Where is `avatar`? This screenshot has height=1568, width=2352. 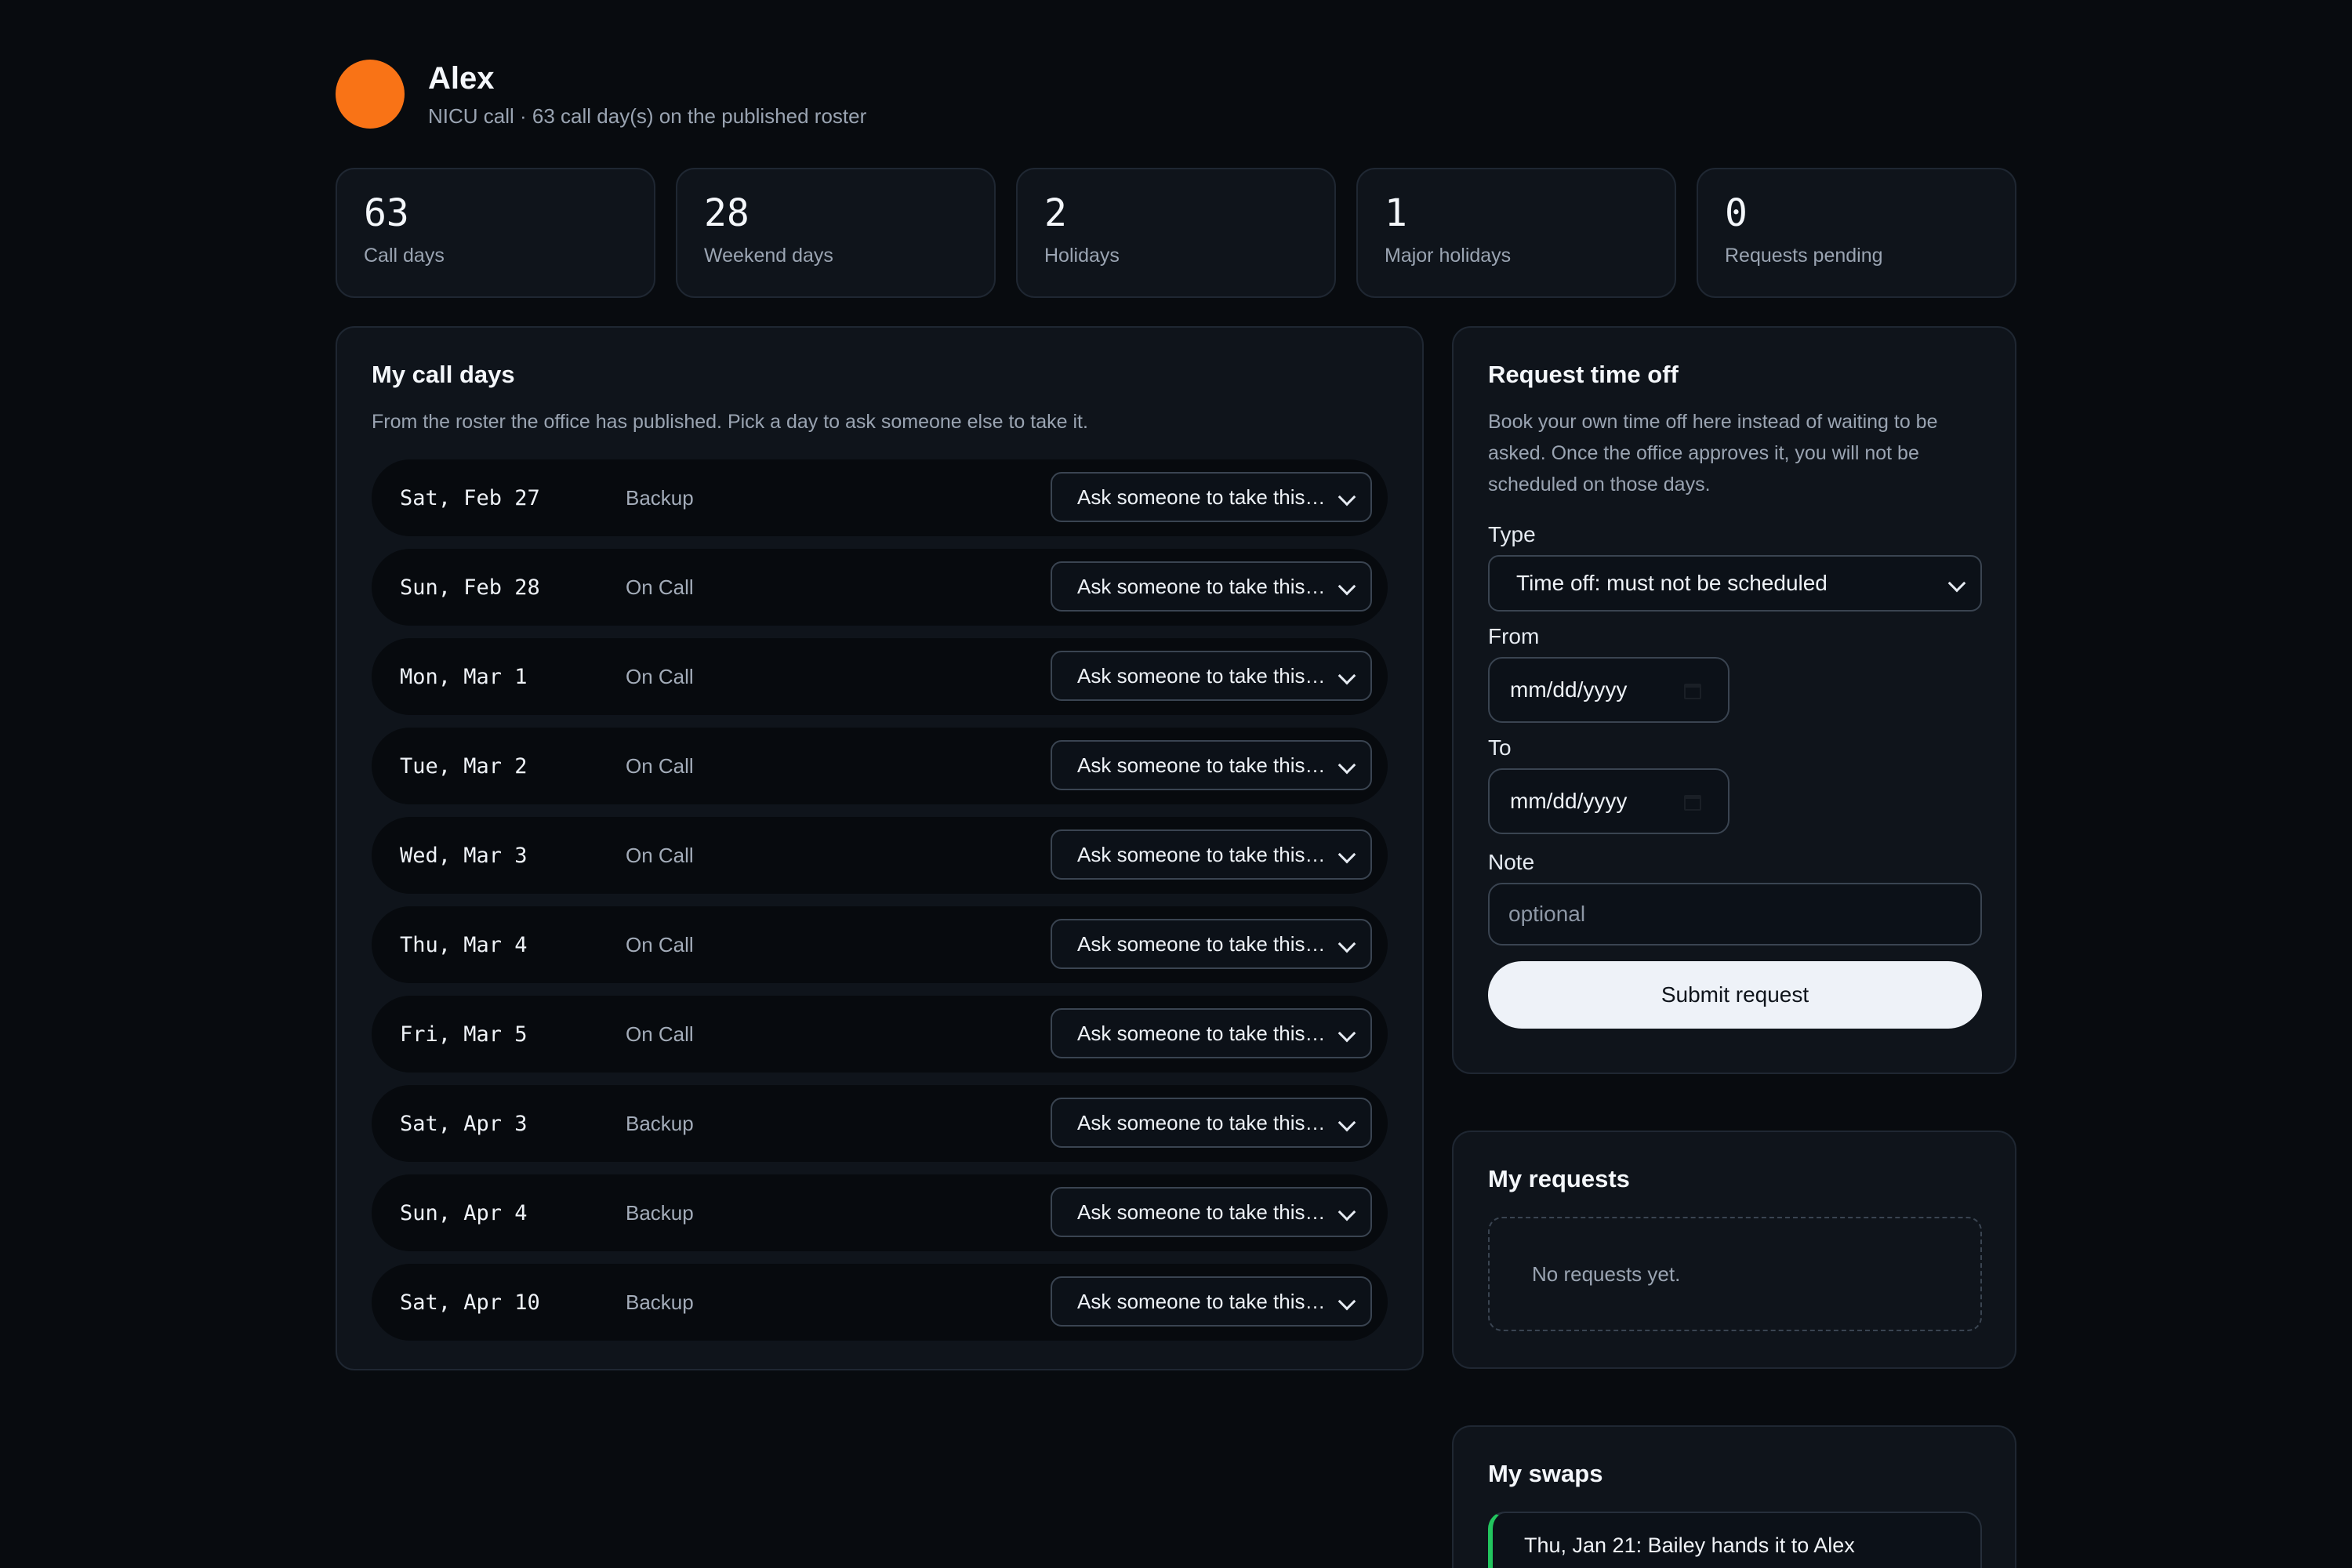
avatar is located at coordinates (370, 94).